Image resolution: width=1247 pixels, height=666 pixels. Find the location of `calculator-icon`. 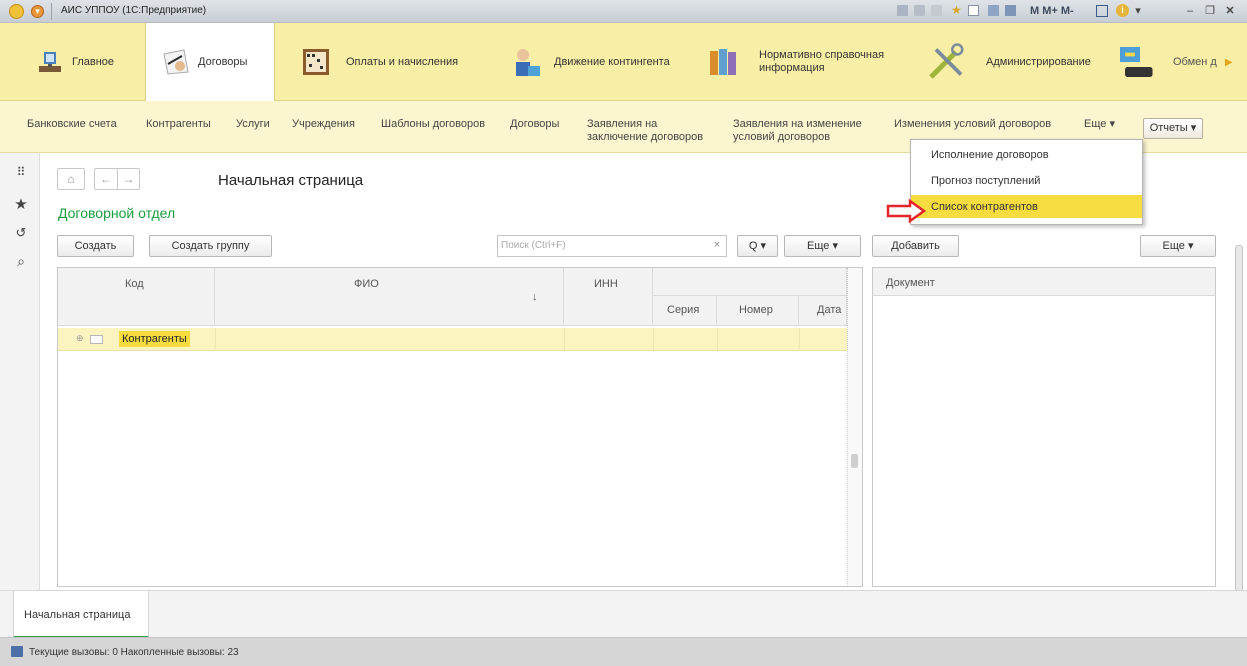

calculator-icon is located at coordinates (993, 10).